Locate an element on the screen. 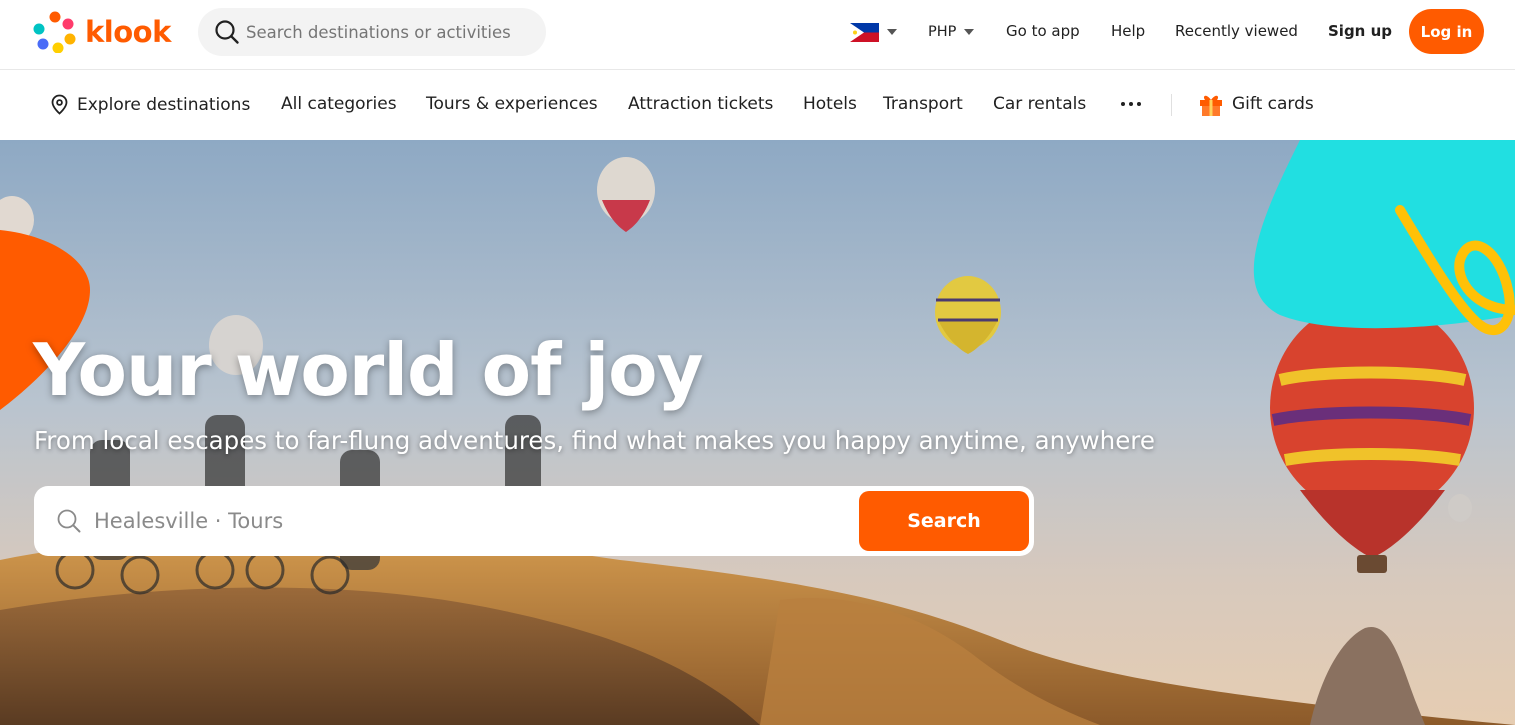 The image size is (1515, 725). hero-search-input is located at coordinates (464, 521).